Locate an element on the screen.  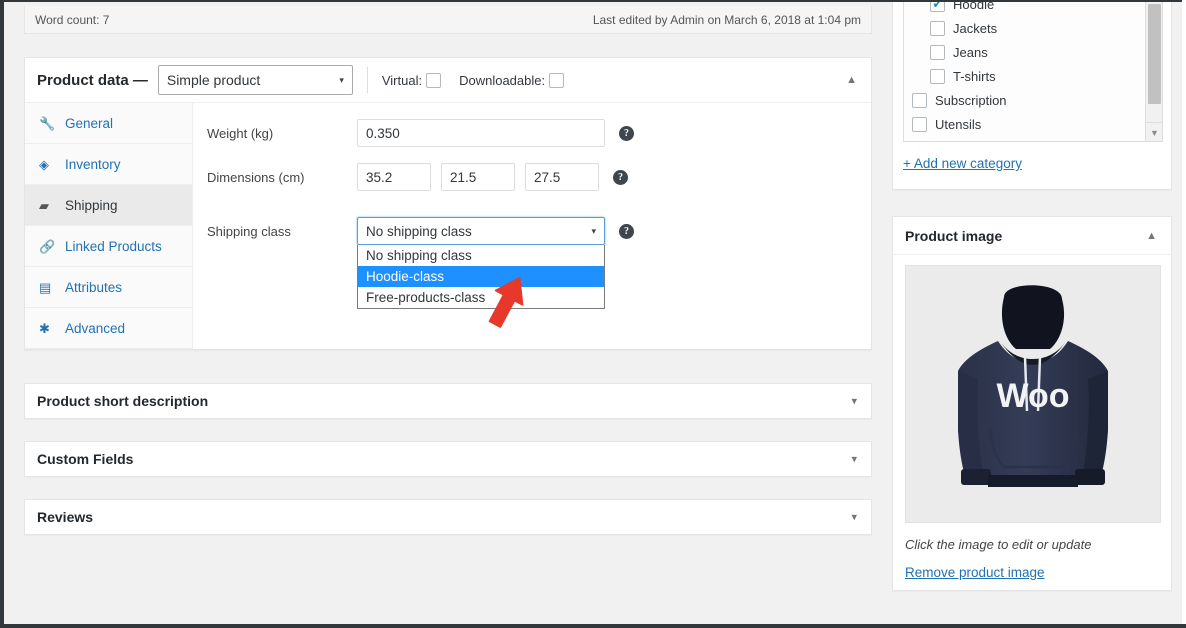
product-image-caption: Click the image to edit or update is located at coordinates (998, 544).